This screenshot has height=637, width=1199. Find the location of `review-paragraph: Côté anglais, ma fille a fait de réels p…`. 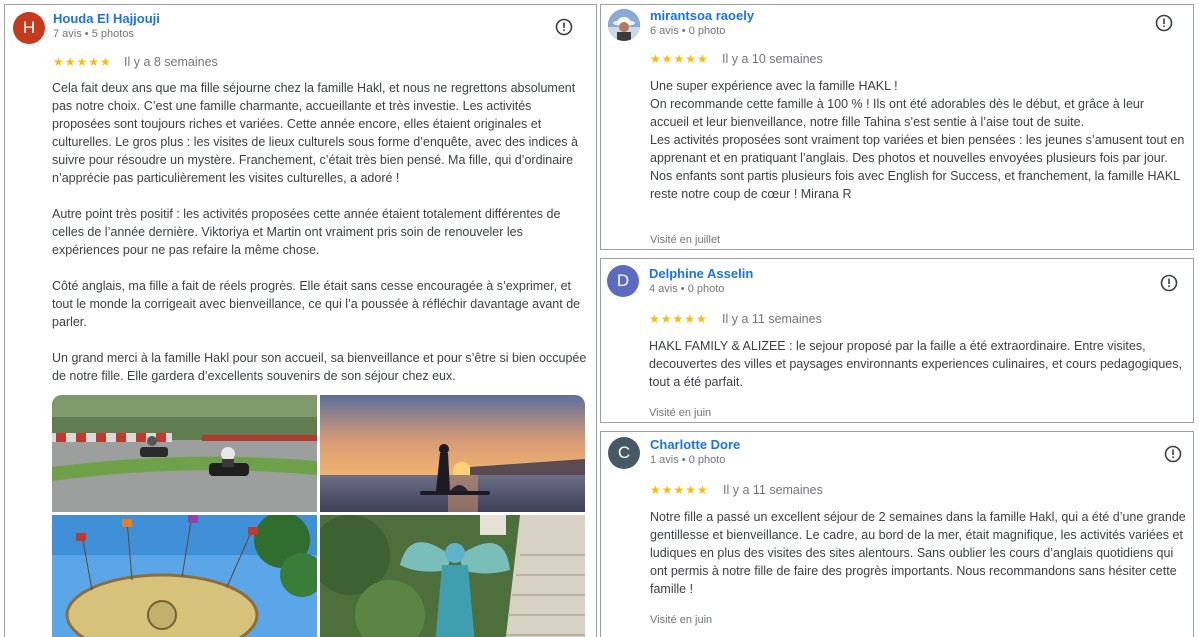

review-paragraph: Côté anglais, ma fille a fait de réels p… is located at coordinates (316, 304).